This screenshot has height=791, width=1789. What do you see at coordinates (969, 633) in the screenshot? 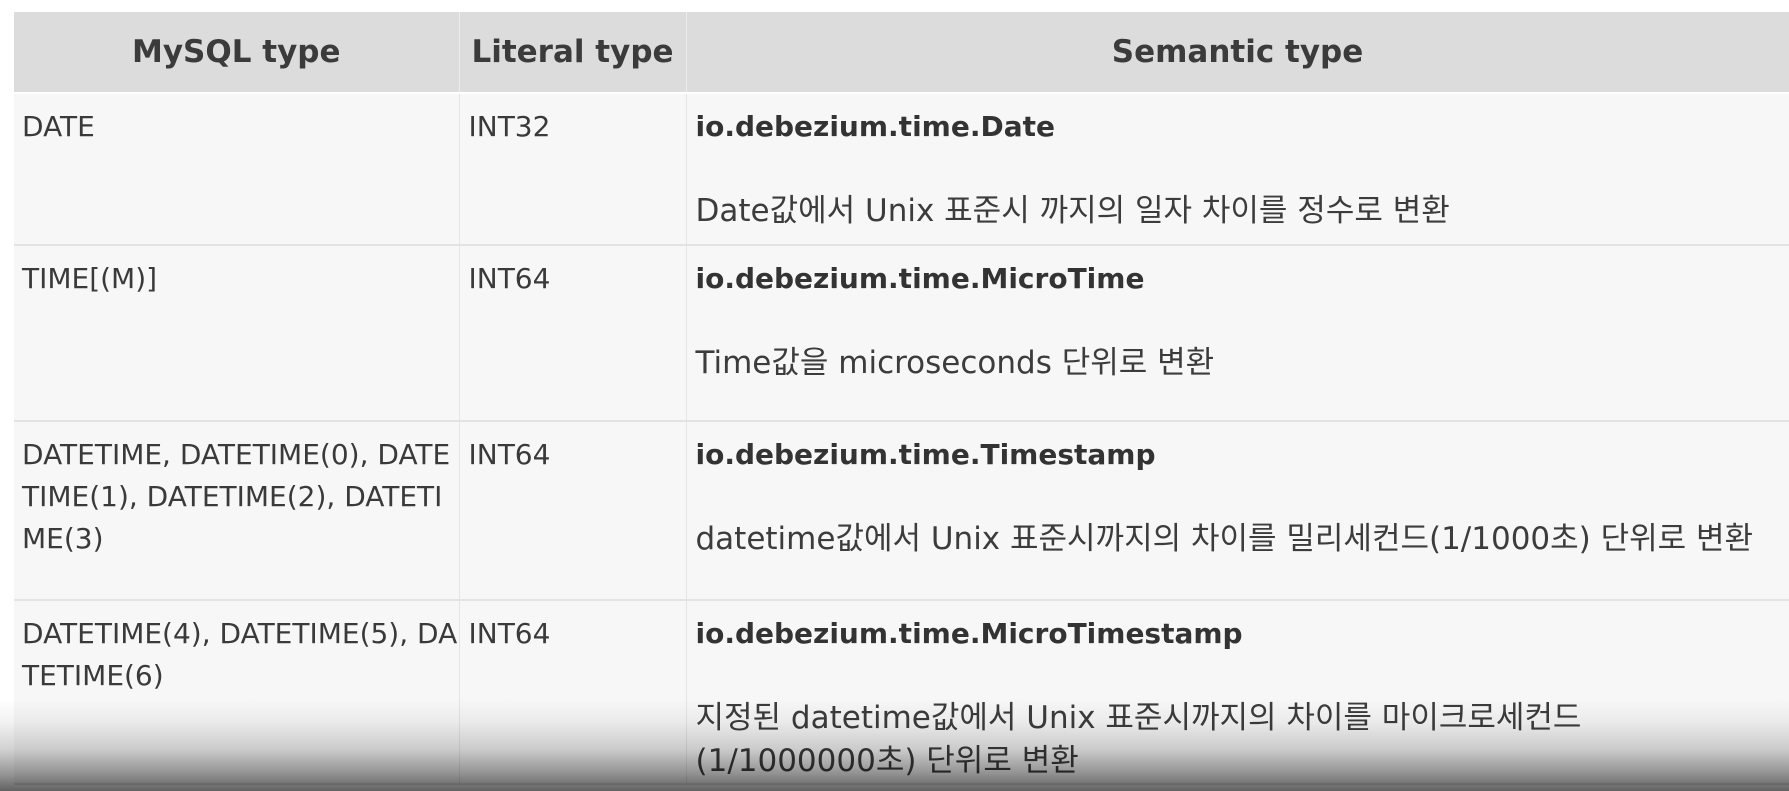
I see `semantic-type-name: io.debezium.time.MicroTimestamp` at bounding box center [969, 633].